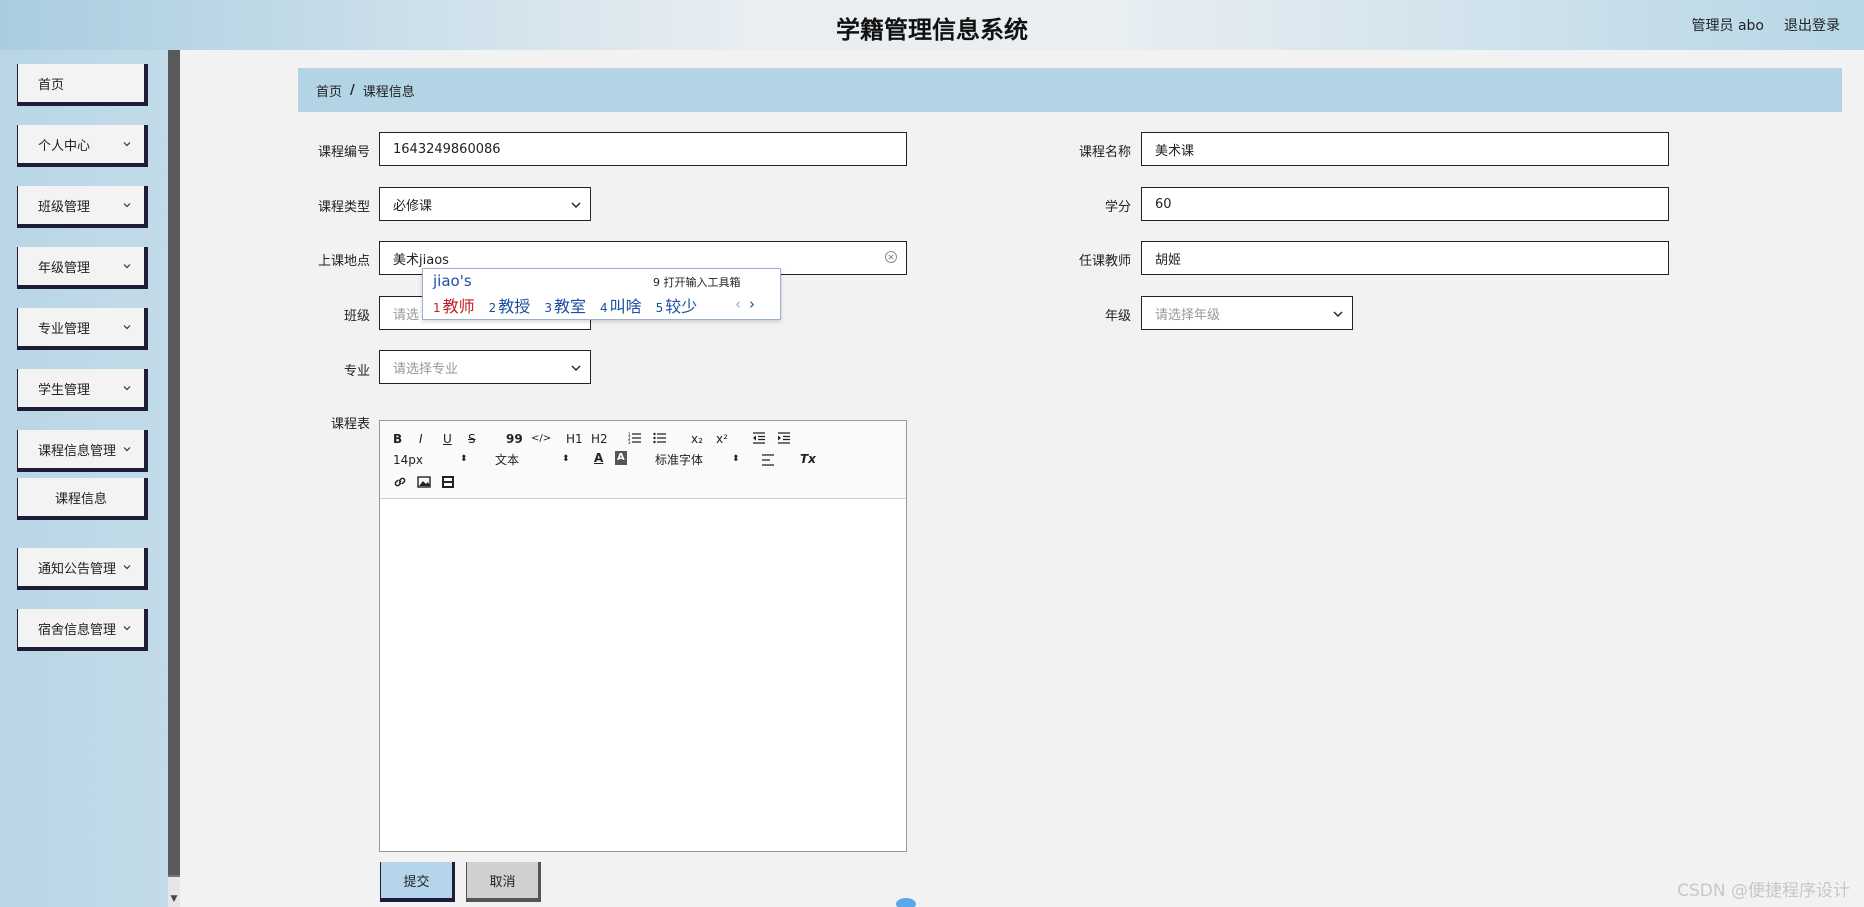 Image resolution: width=1864 pixels, height=907 pixels. Describe the element at coordinates (1405, 204) in the screenshot. I see `credits-input: 60` at that location.